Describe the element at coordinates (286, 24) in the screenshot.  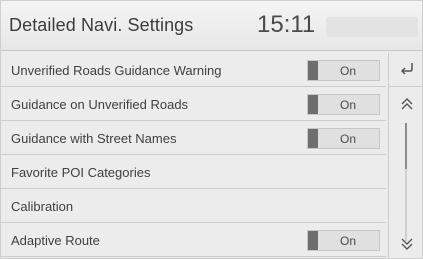
I see `clock: 15:11` at that location.